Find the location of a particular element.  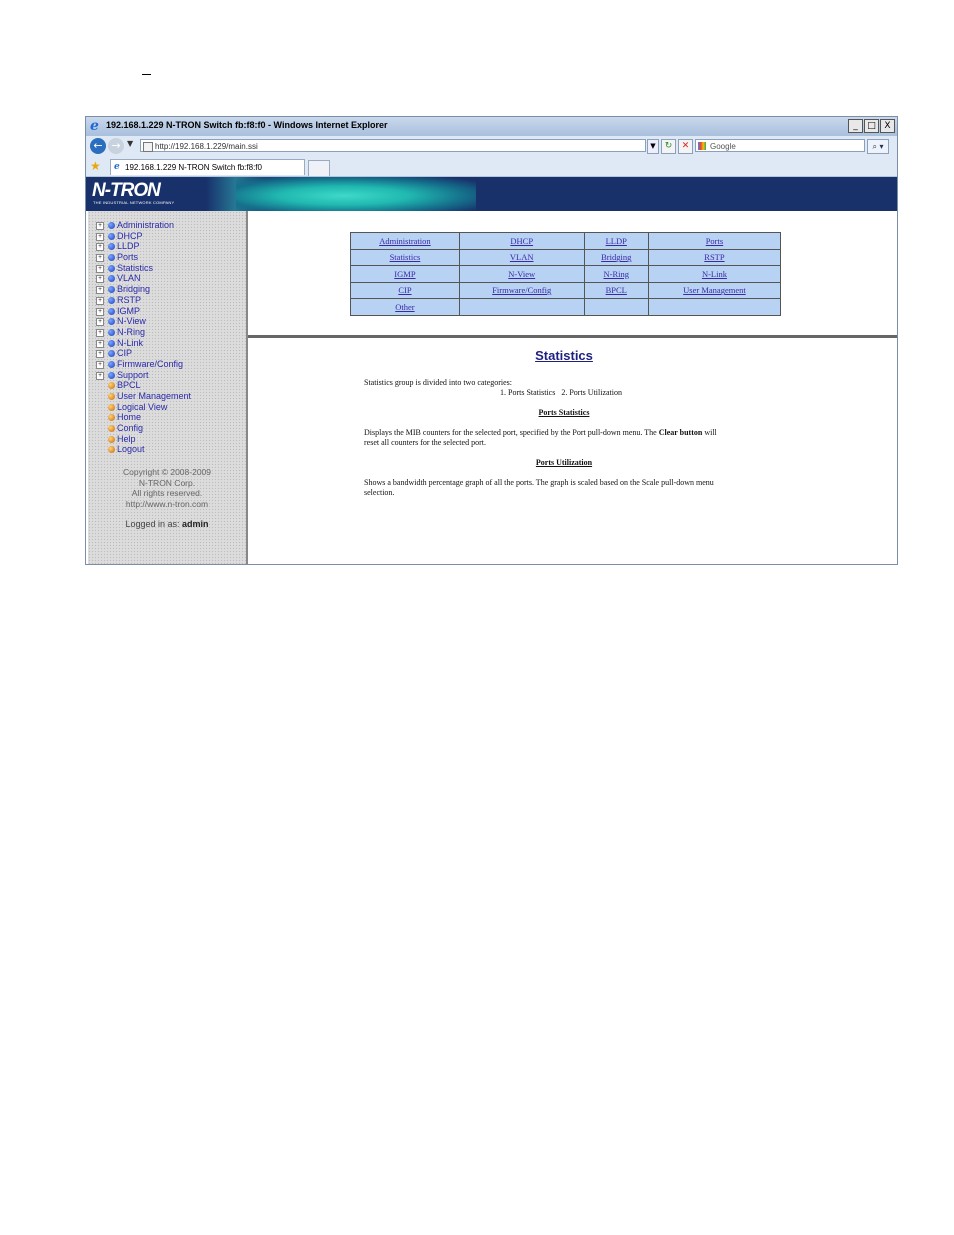

sidebar-item-label: Bridging is located at coordinates (134, 289).